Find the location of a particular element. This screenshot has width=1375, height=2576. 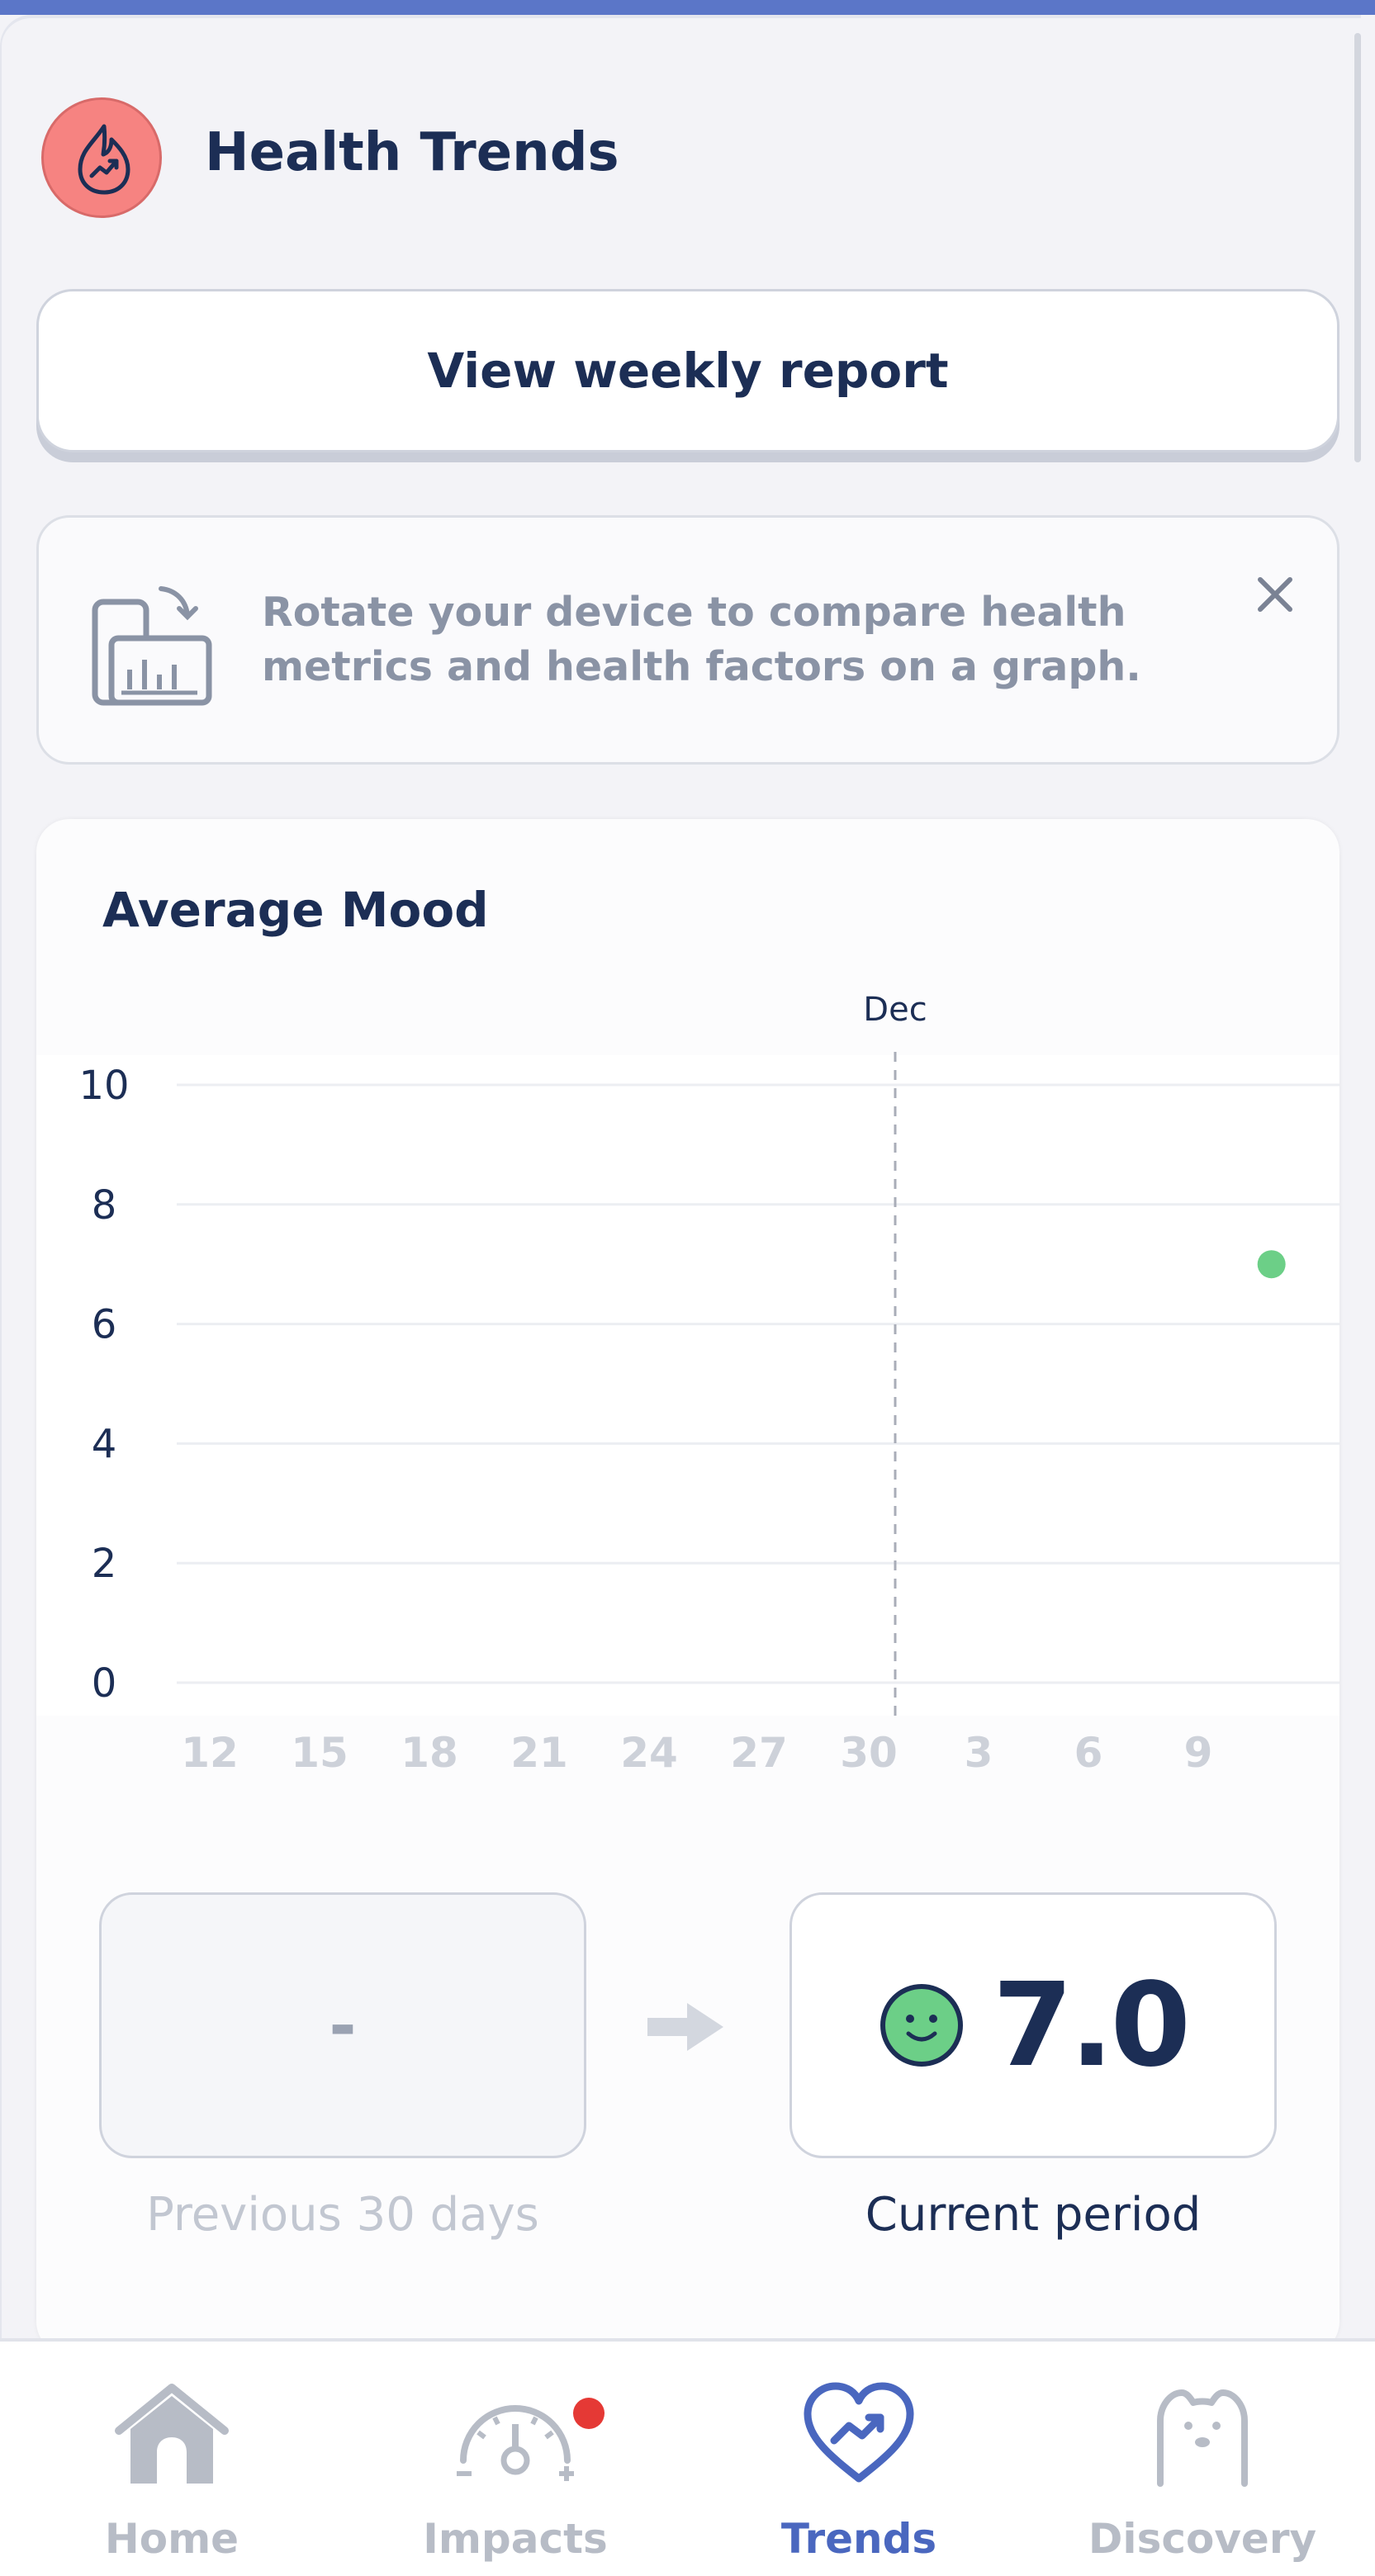

x-tick-label: 30 is located at coordinates (869, 1753).